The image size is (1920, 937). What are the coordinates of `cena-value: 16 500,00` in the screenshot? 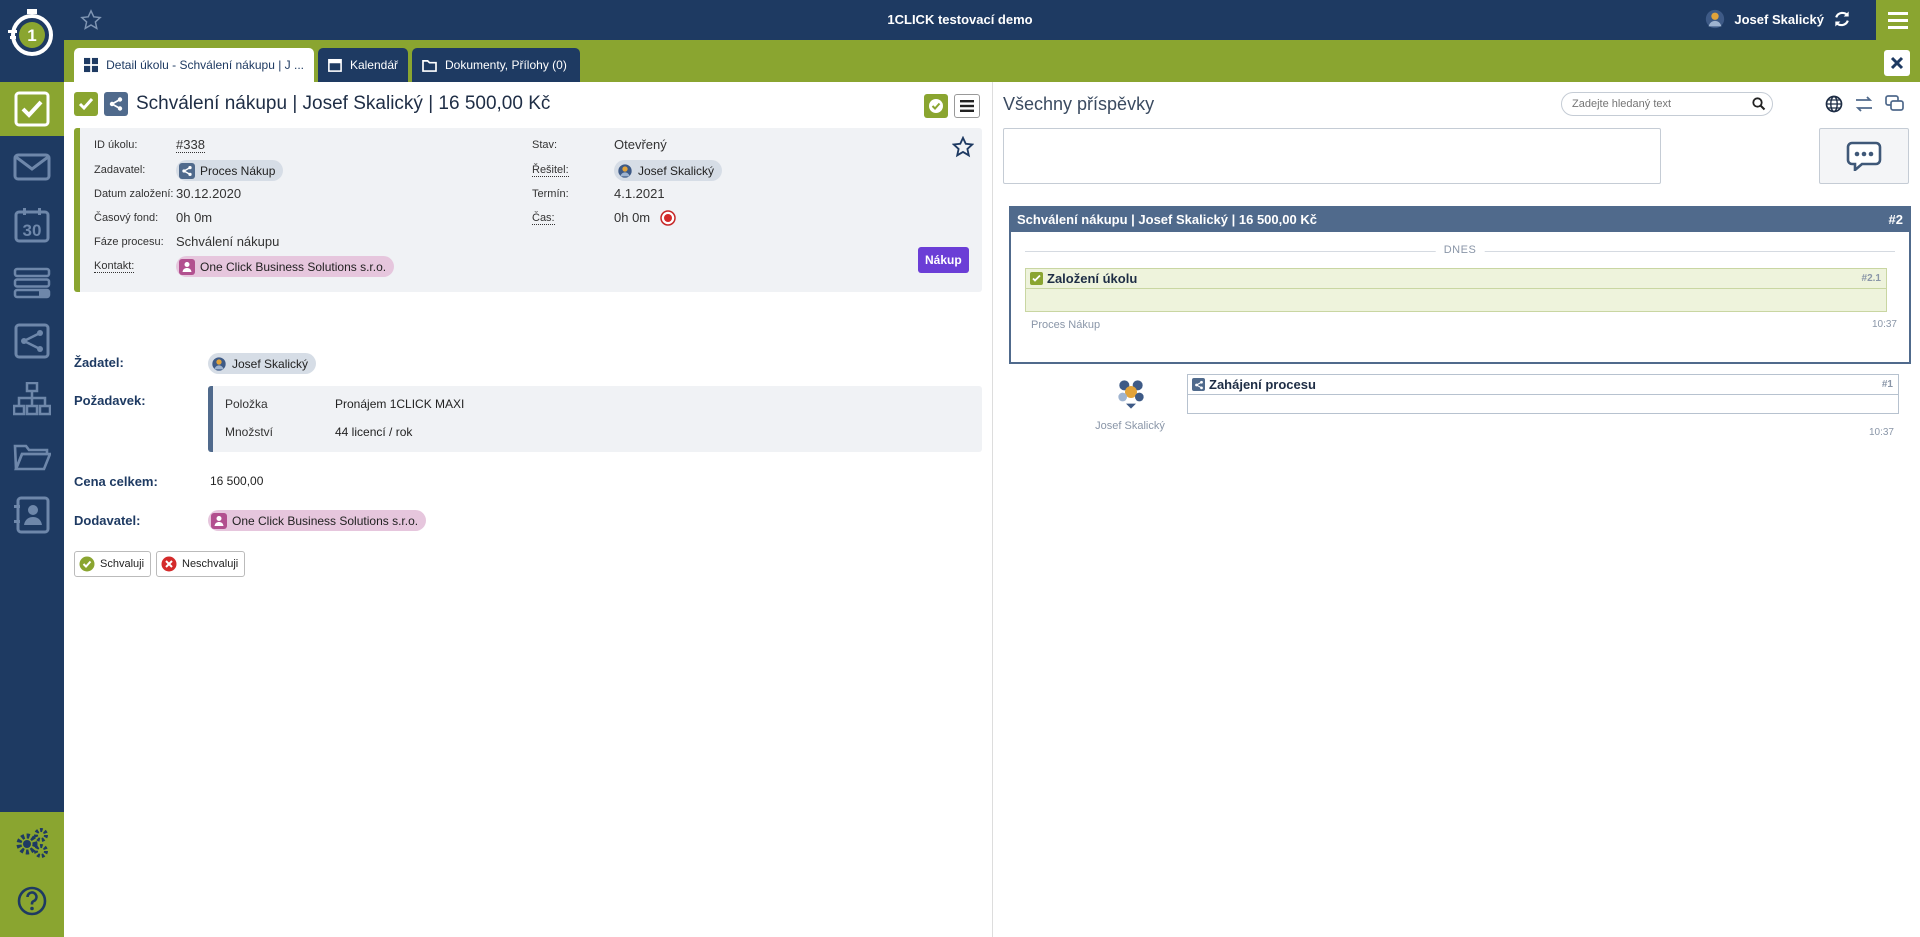 It's located at (237, 481).